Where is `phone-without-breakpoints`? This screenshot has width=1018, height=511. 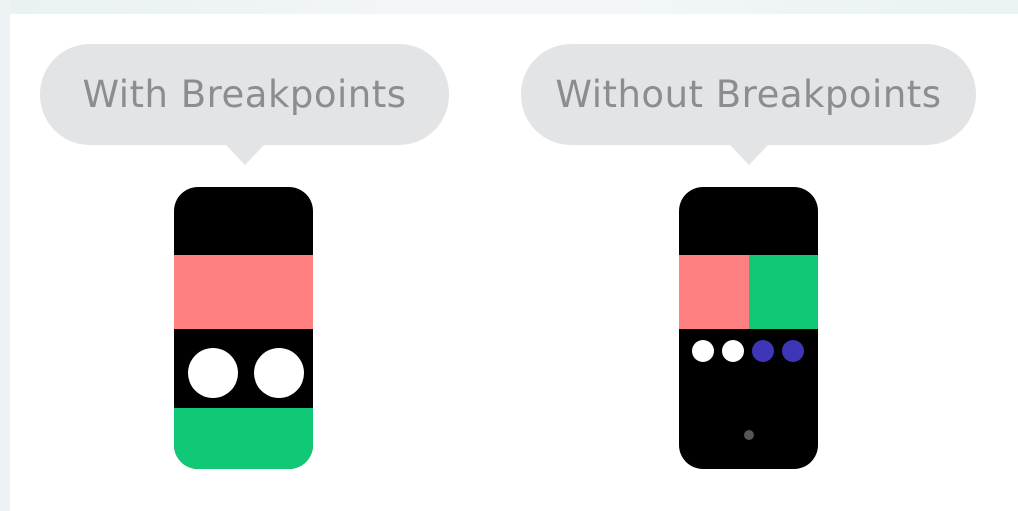
phone-without-breakpoints is located at coordinates (748, 328).